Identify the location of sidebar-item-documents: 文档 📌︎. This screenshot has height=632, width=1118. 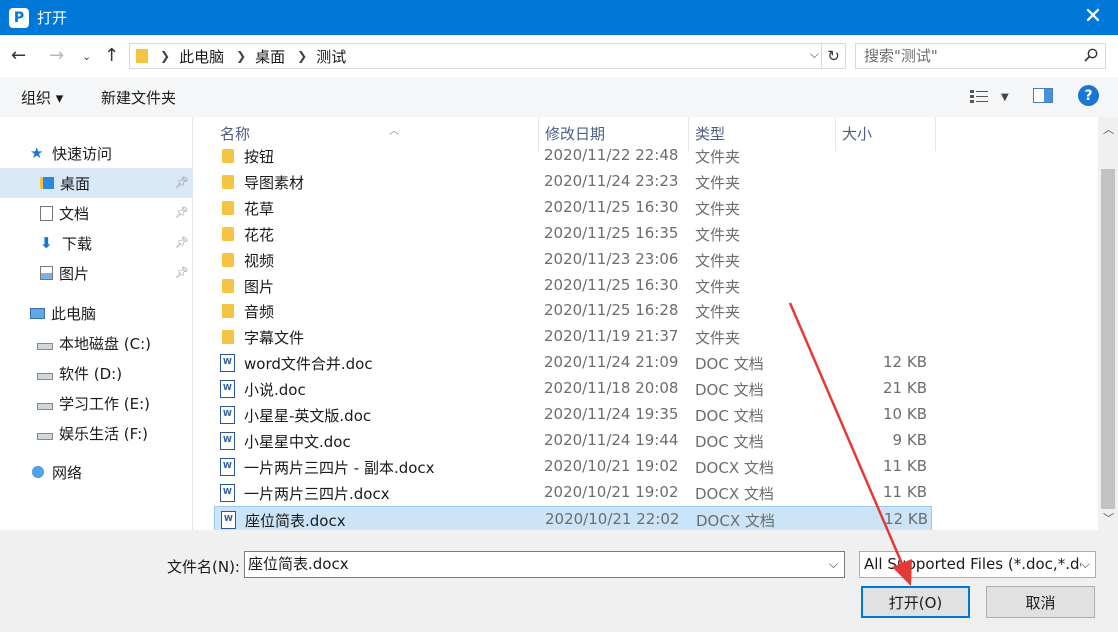
(96, 213).